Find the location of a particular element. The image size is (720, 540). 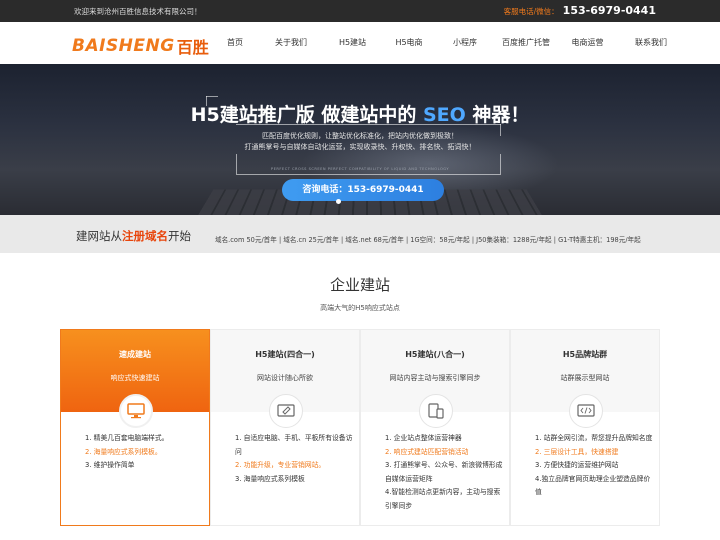

nav-item-baidu-ads: 百度推广托管 is located at coordinates (526, 43).